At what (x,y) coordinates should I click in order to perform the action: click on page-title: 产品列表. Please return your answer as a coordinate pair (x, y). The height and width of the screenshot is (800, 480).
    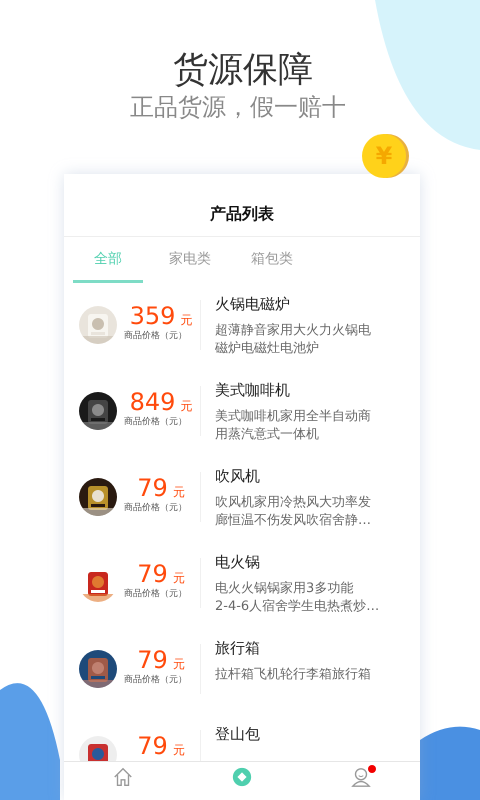
    Looking at the image, I should click on (242, 205).